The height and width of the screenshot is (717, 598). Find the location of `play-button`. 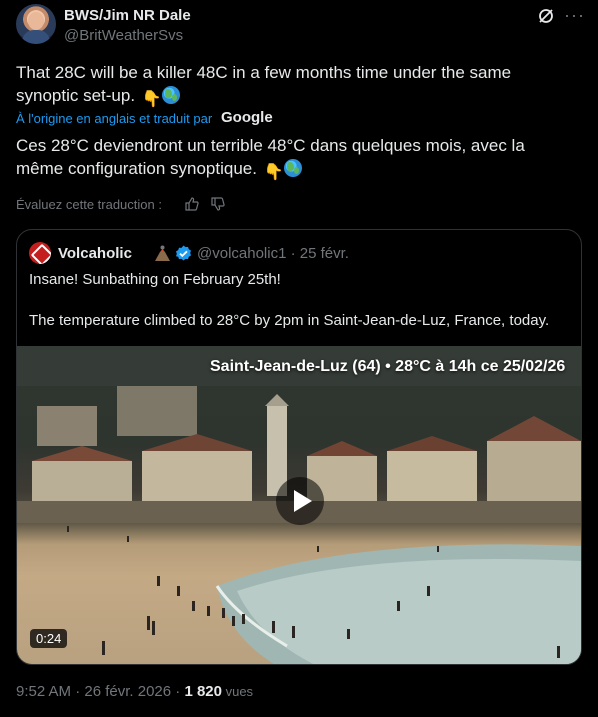

play-button is located at coordinates (300, 501).